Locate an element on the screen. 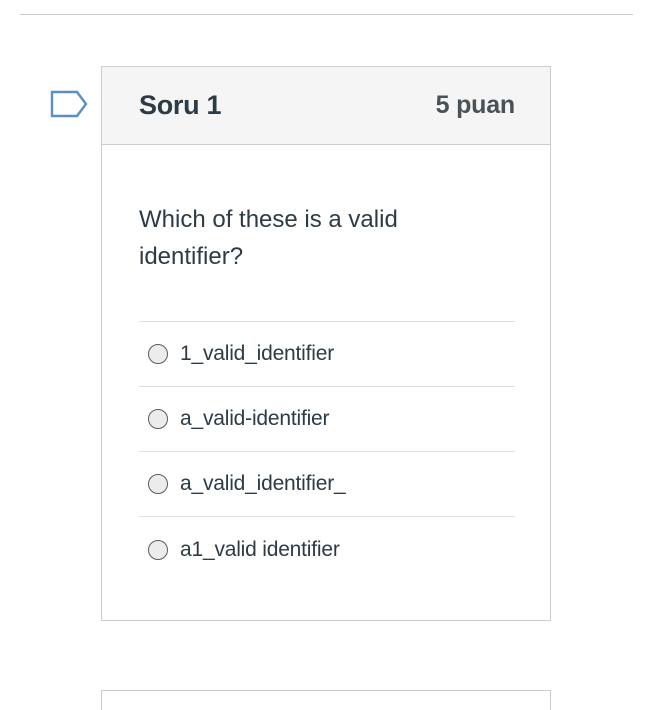 This screenshot has width=645, height=710. question-title: Soru 1 is located at coordinates (180, 105).